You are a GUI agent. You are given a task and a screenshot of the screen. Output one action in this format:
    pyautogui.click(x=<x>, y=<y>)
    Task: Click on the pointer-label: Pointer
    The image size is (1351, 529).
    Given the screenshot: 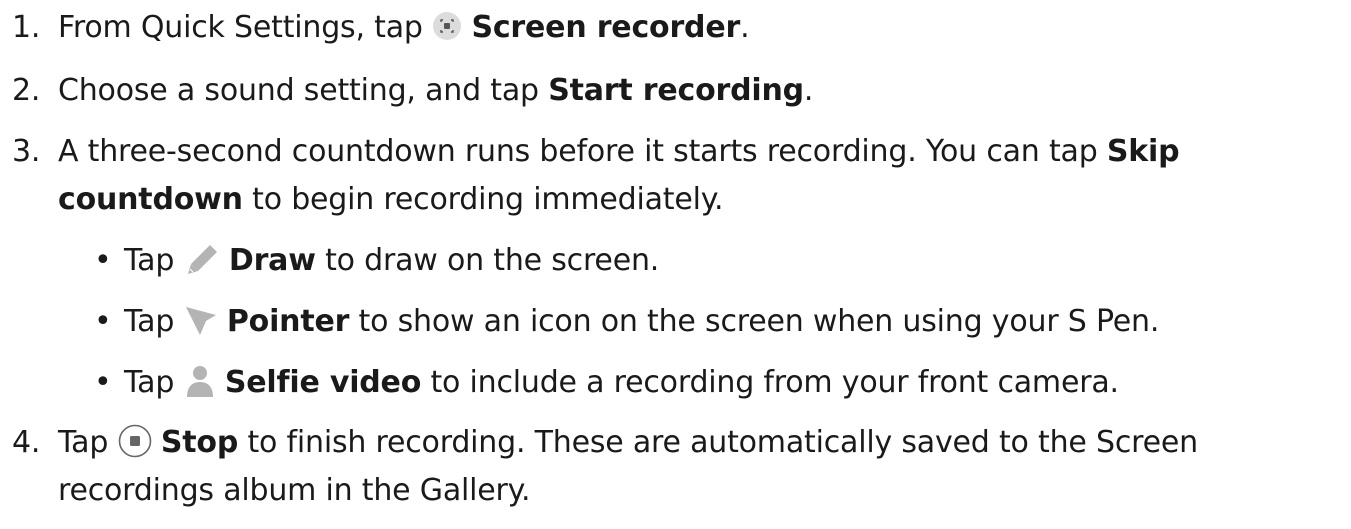 What is the action you would take?
    pyautogui.click(x=288, y=321)
    